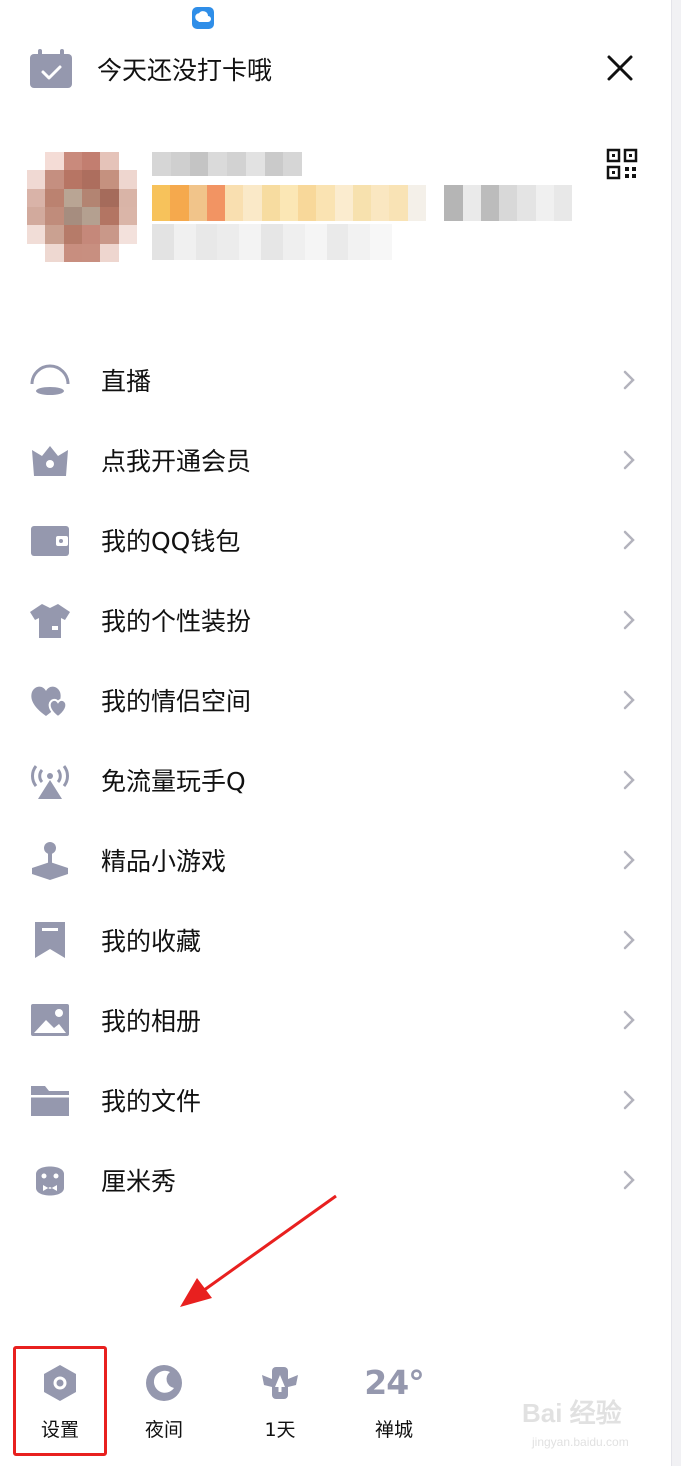  I want to click on menu-item-live: 直播, so click(335, 380).